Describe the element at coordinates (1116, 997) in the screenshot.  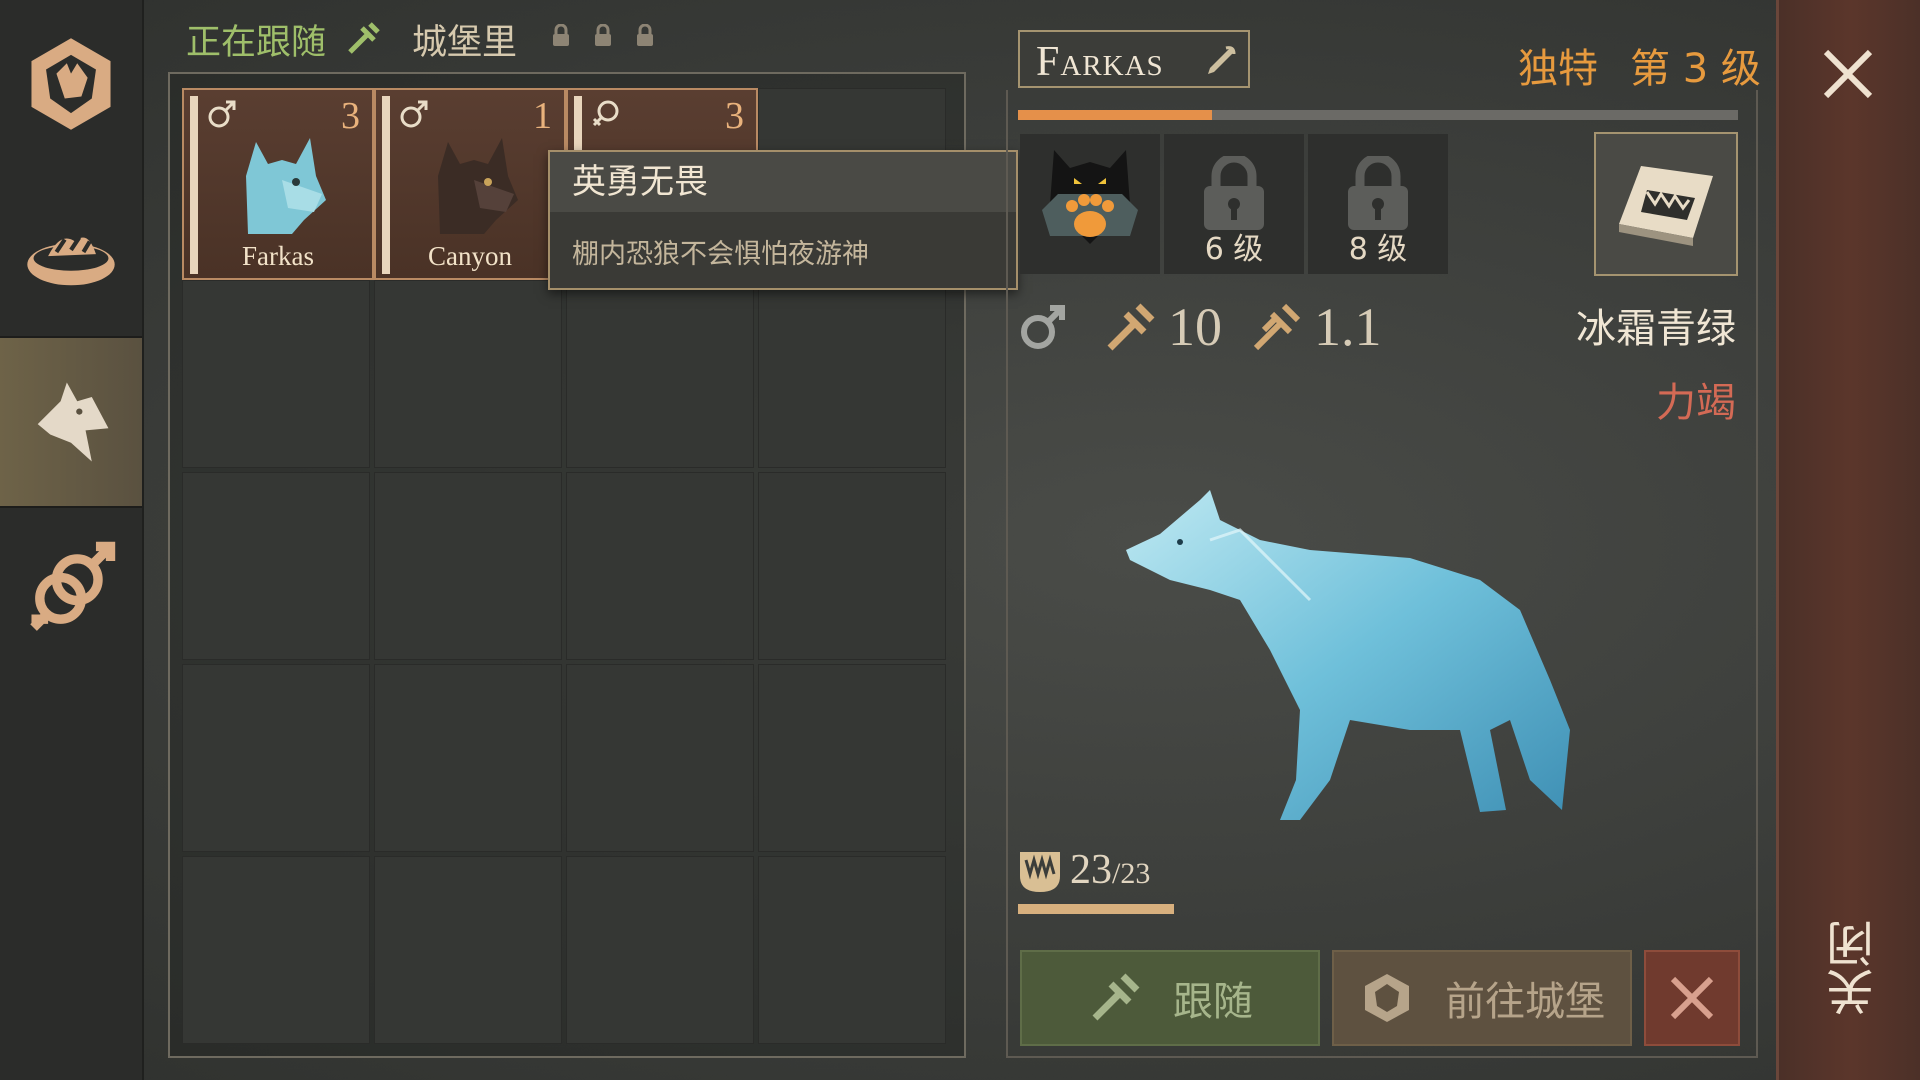
I see `leash-icon` at that location.